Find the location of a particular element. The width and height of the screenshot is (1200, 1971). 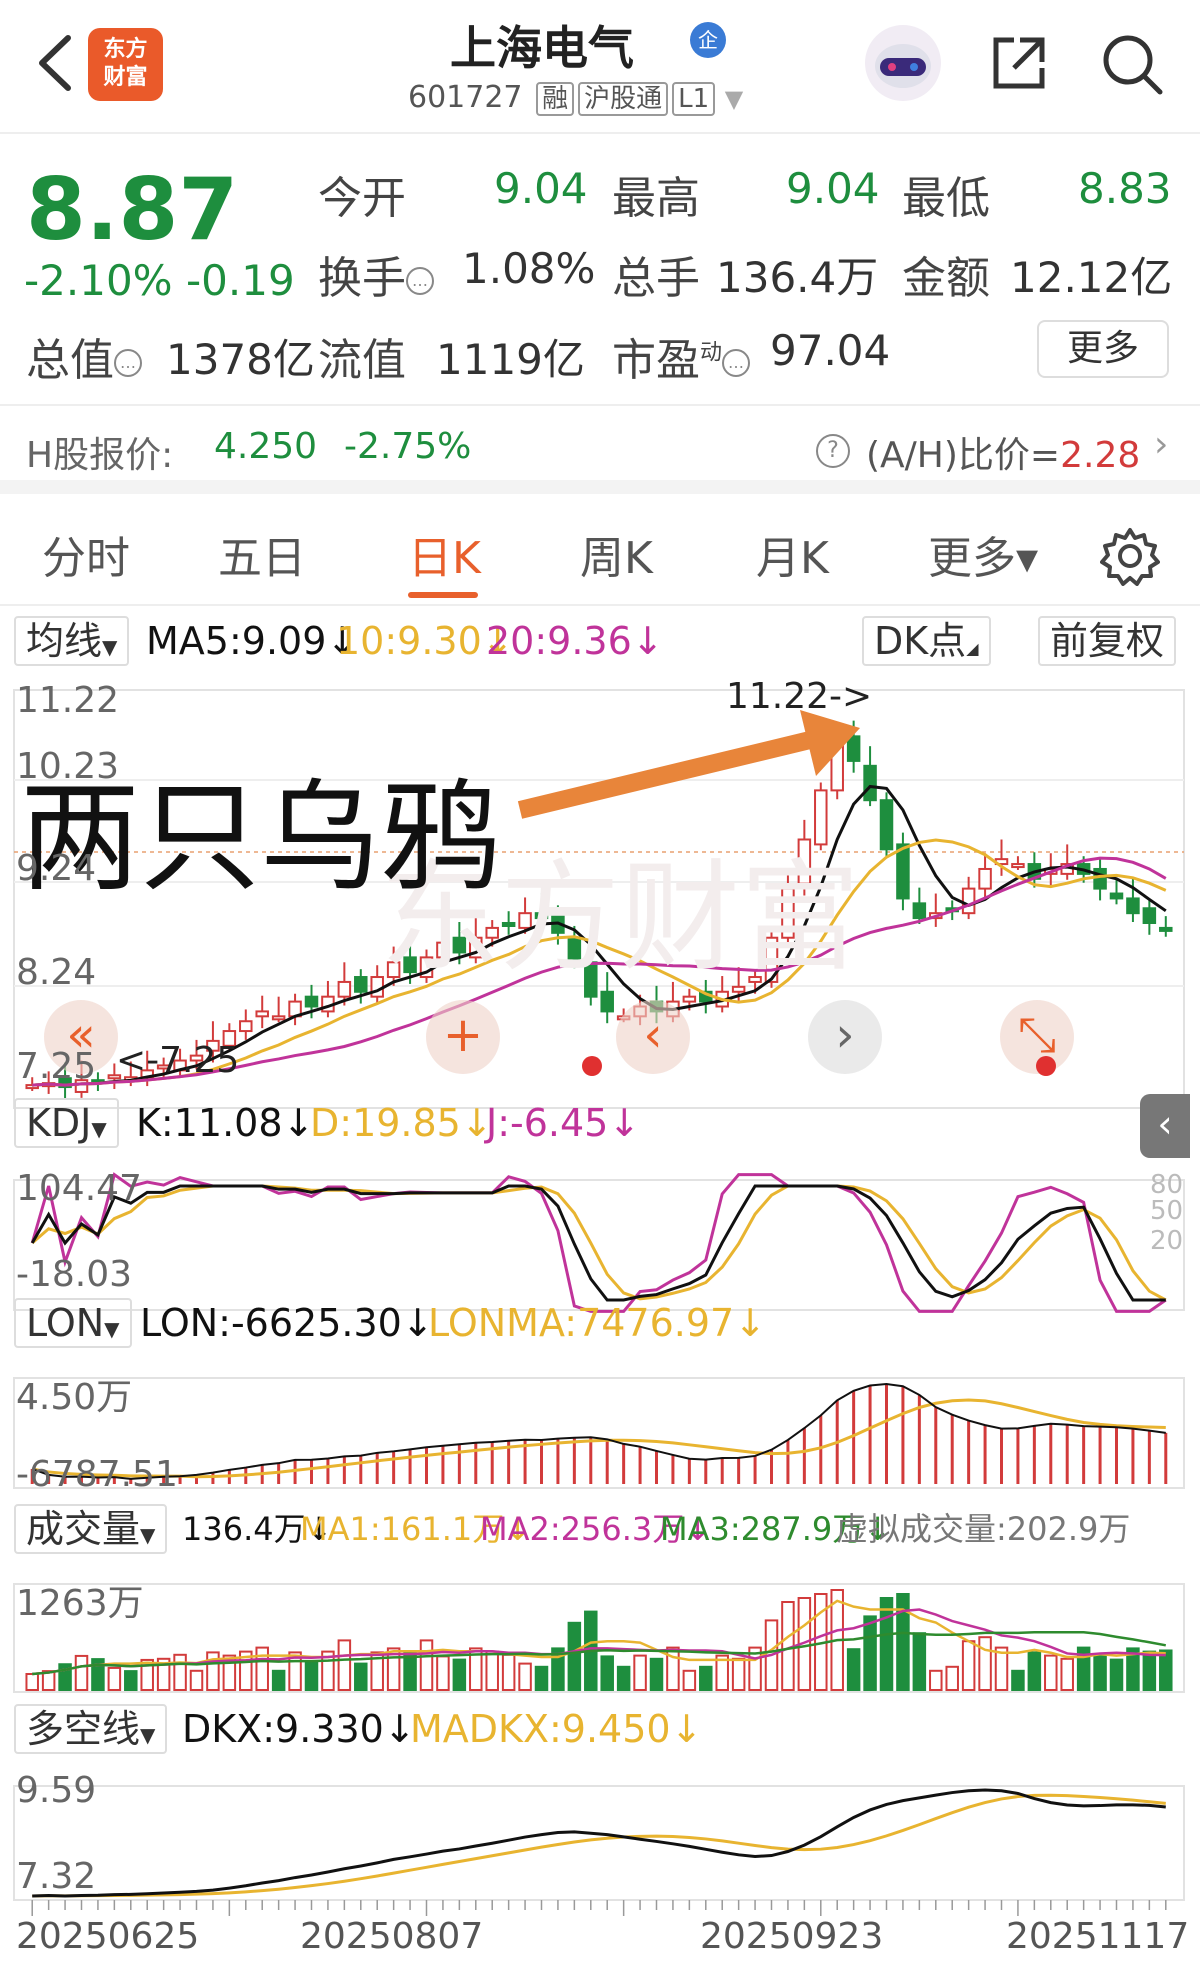

x-label: 20250923 is located at coordinates (792, 1936).